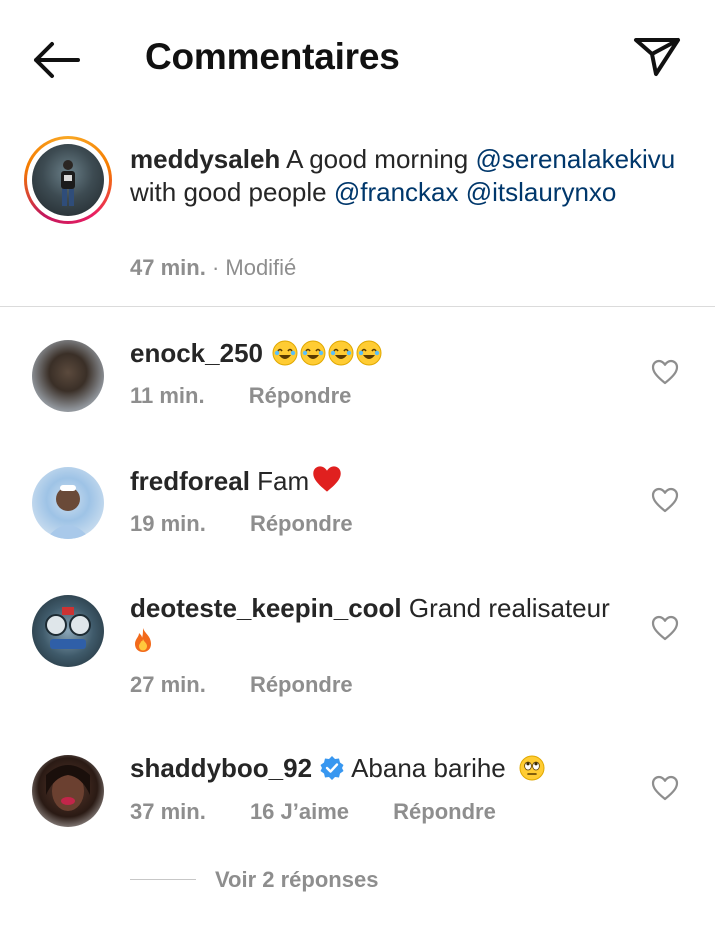 Image resolution: width=715 pixels, height=926 pixels. Describe the element at coordinates (296, 880) in the screenshot. I see `view-replies-button: Voir 2 réponses` at that location.